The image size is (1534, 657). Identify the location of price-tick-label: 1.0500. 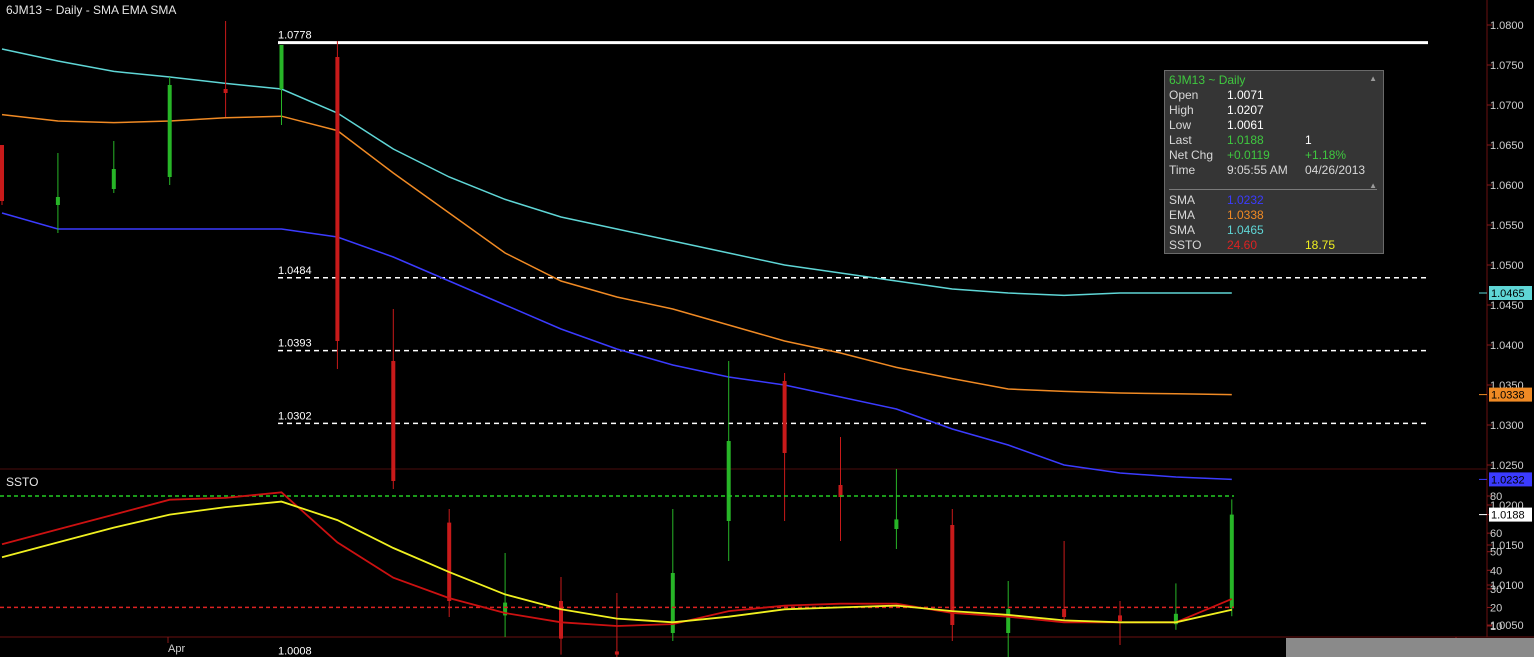
(1507, 266).